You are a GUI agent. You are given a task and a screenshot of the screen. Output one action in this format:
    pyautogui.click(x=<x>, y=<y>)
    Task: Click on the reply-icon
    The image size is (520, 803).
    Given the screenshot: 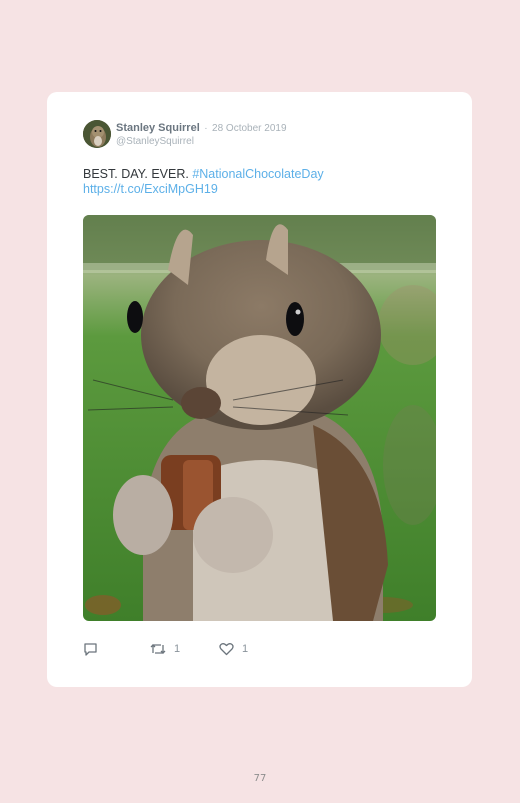 What is the action you would take?
    pyautogui.click(x=90, y=649)
    